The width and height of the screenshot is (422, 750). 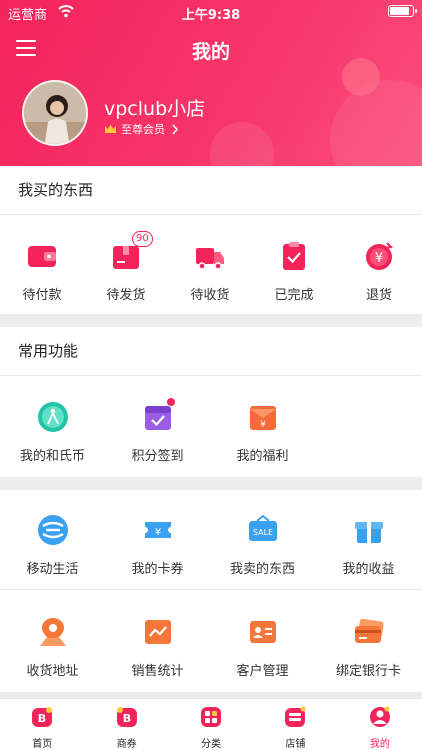 I want to click on tab-mine: 我的, so click(x=380, y=724).